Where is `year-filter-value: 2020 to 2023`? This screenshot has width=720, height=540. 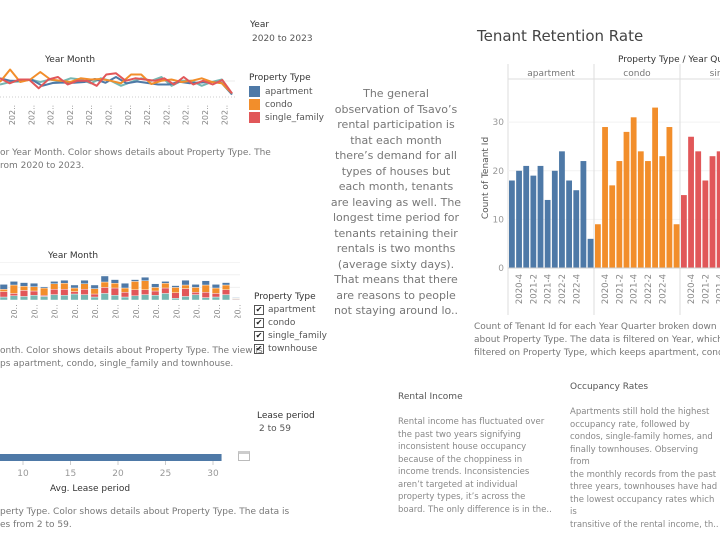 year-filter-value: 2020 to 2023 is located at coordinates (282, 39).